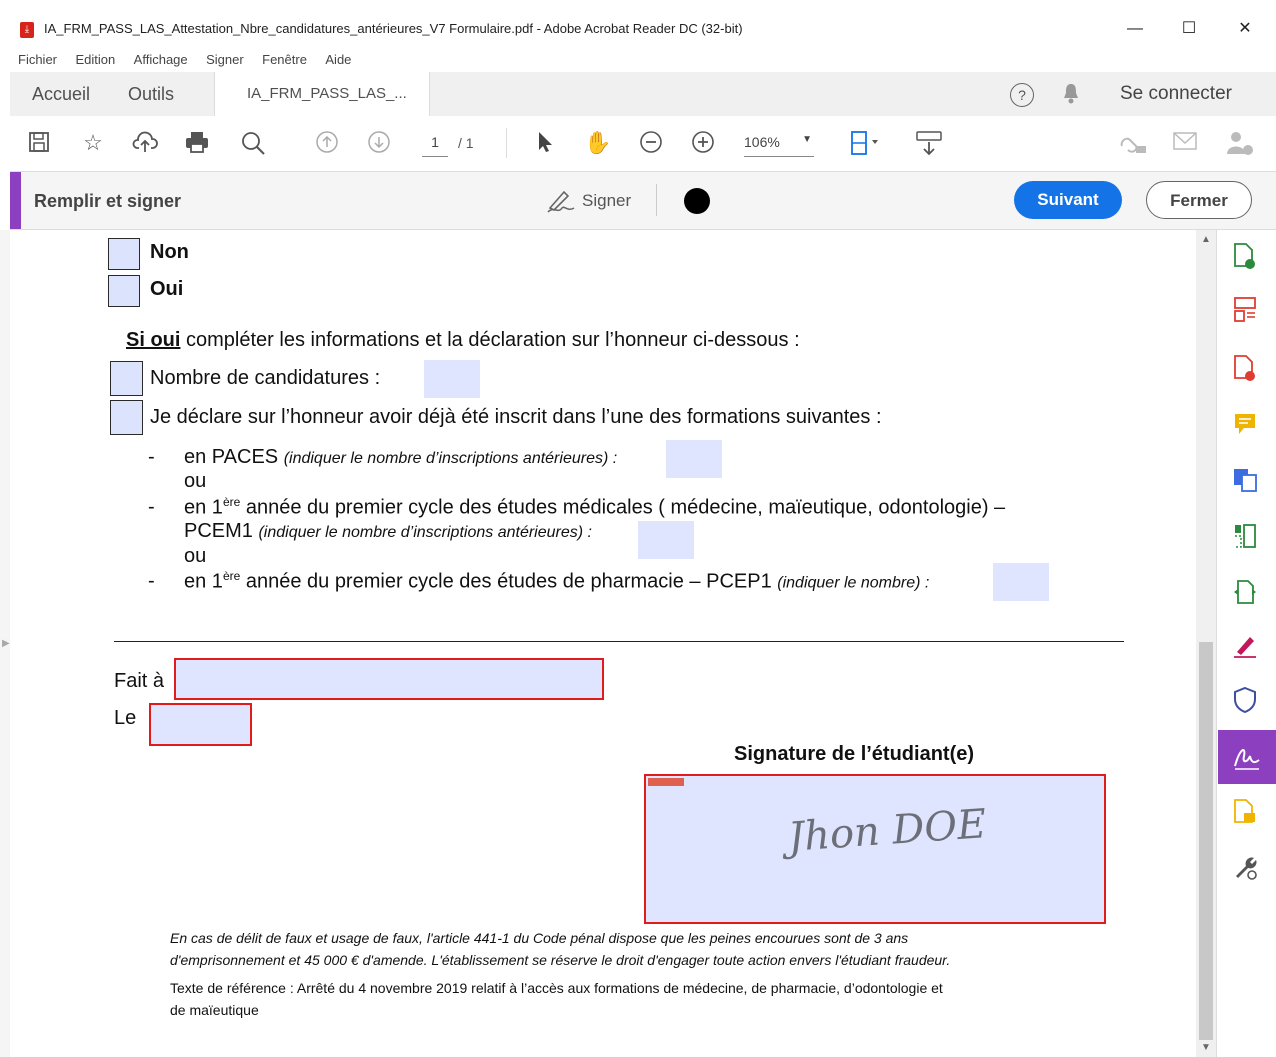 The width and height of the screenshot is (1276, 1057). I want to click on fit-page-icon, so click(864, 143).